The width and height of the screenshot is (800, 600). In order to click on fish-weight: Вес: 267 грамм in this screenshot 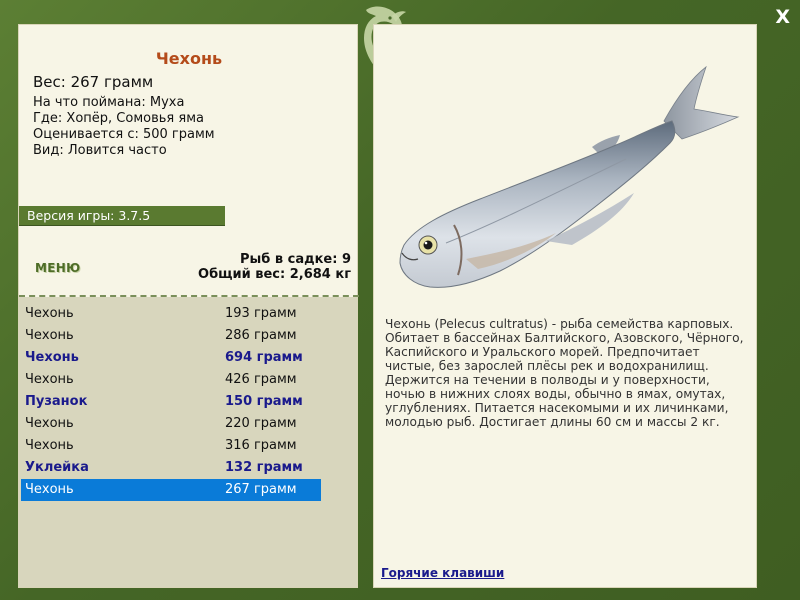, I will do `click(93, 82)`.